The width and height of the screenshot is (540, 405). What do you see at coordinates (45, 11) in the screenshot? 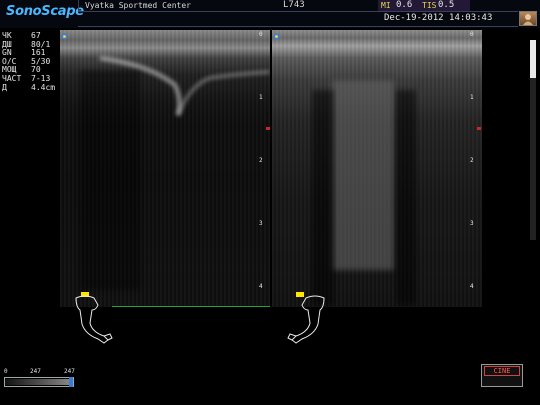
I see `brand-logo: SonoScape` at bounding box center [45, 11].